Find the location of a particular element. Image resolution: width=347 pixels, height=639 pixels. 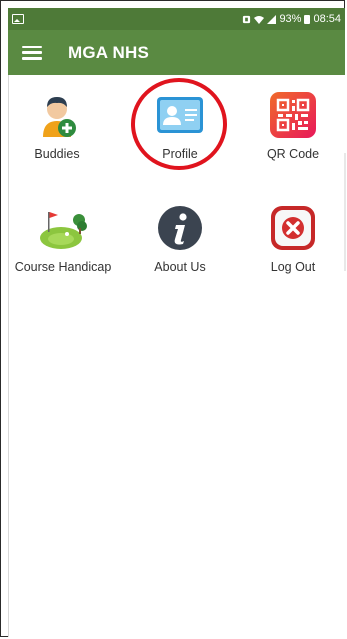

status-bar: 93% 08:54 is located at coordinates (176, 19).